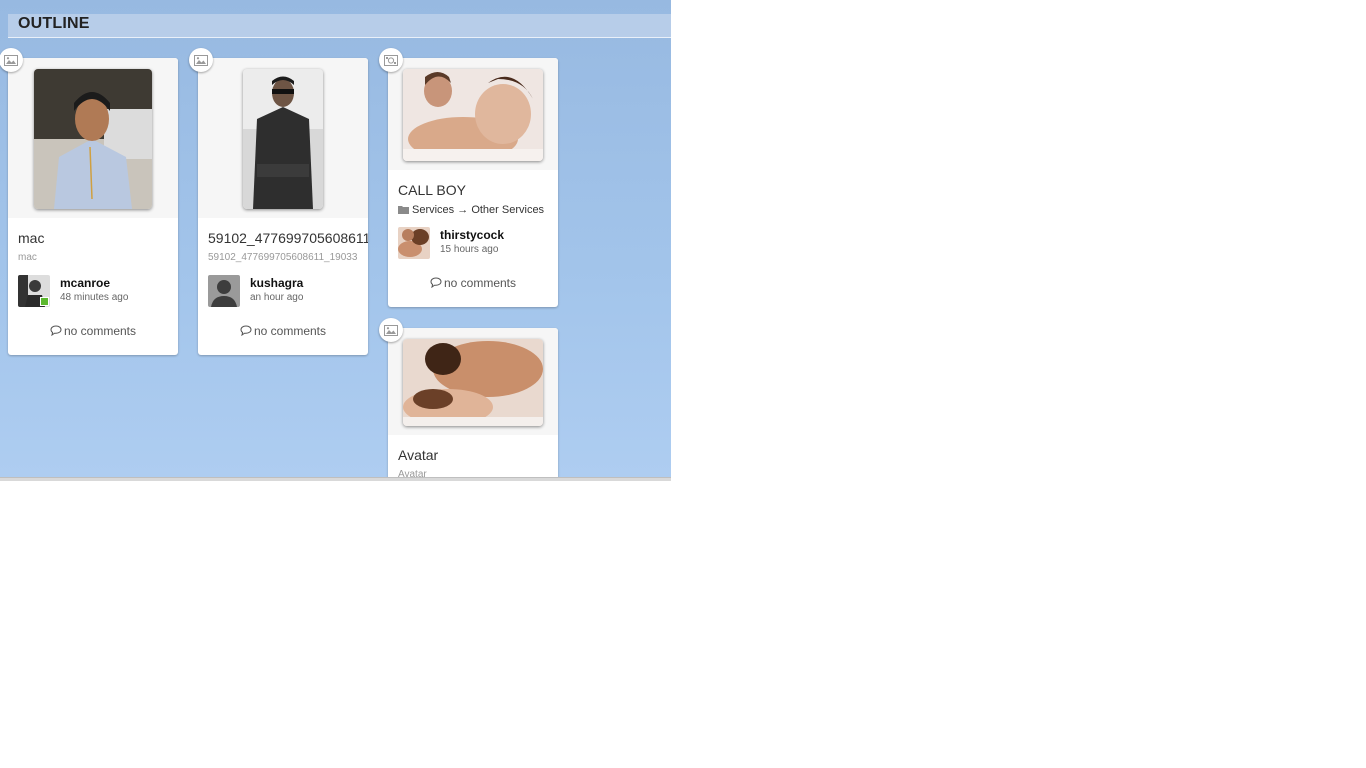 This screenshot has height=768, width=1366. I want to click on post-subtitle: 59102_477699705608611_19033, so click(283, 257).